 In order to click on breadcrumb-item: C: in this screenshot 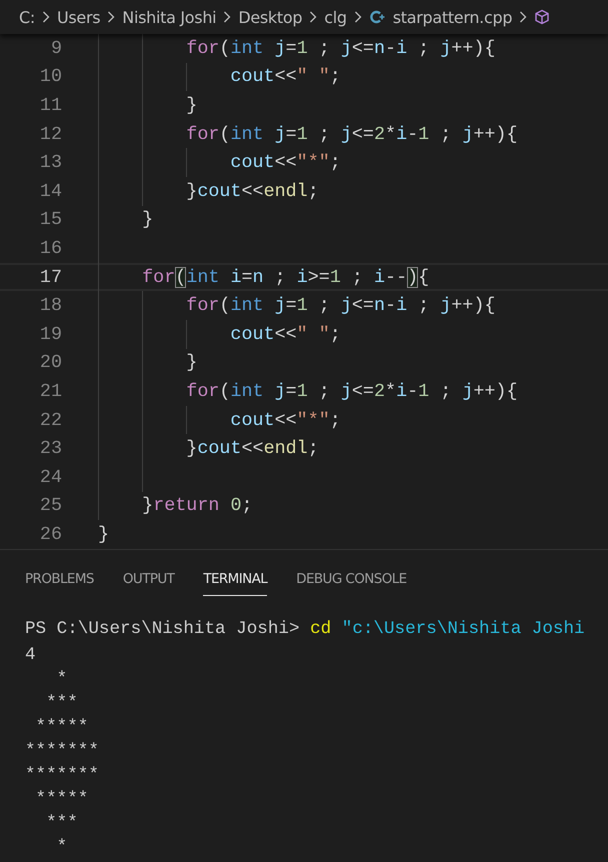, I will do `click(27, 17)`.